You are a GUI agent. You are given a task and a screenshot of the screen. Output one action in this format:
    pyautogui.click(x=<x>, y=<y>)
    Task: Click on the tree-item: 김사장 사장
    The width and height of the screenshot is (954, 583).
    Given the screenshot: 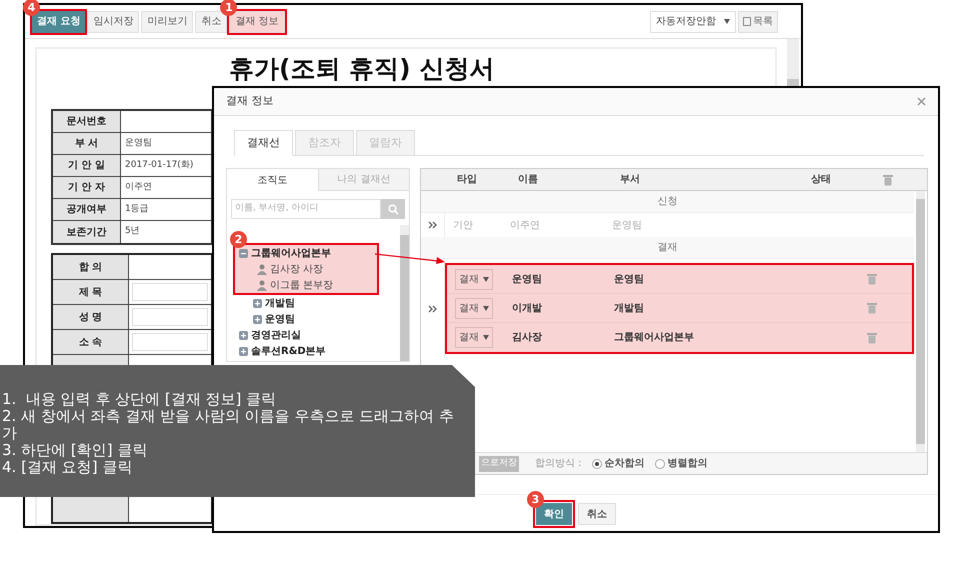 What is the action you would take?
    pyautogui.click(x=297, y=269)
    